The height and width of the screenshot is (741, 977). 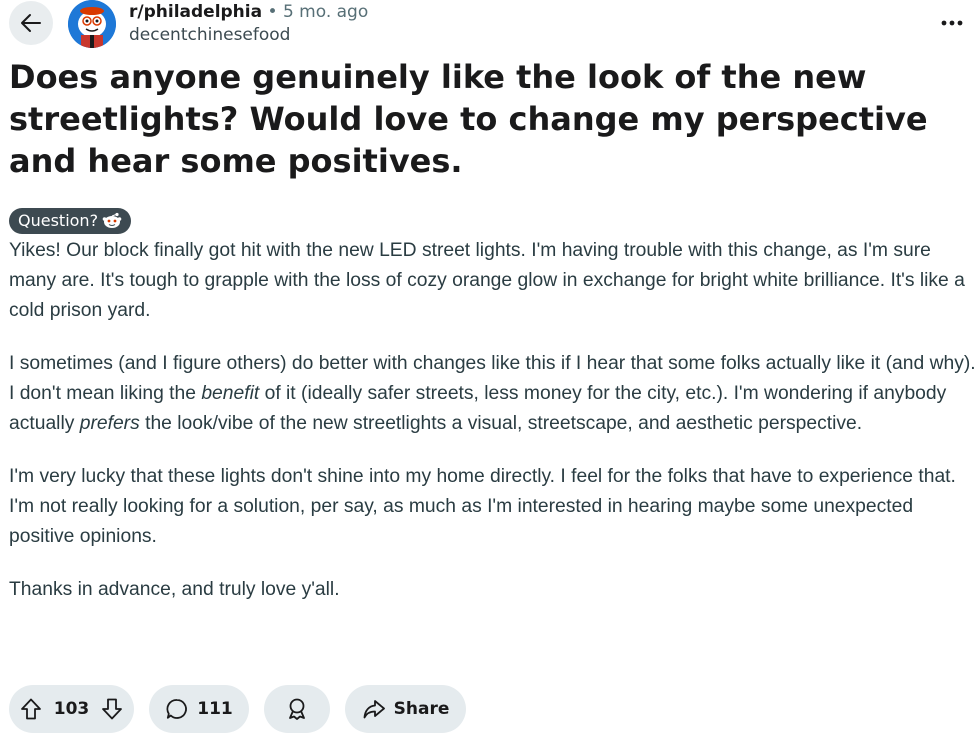 I want to click on flair-label: Question?, so click(x=58, y=220).